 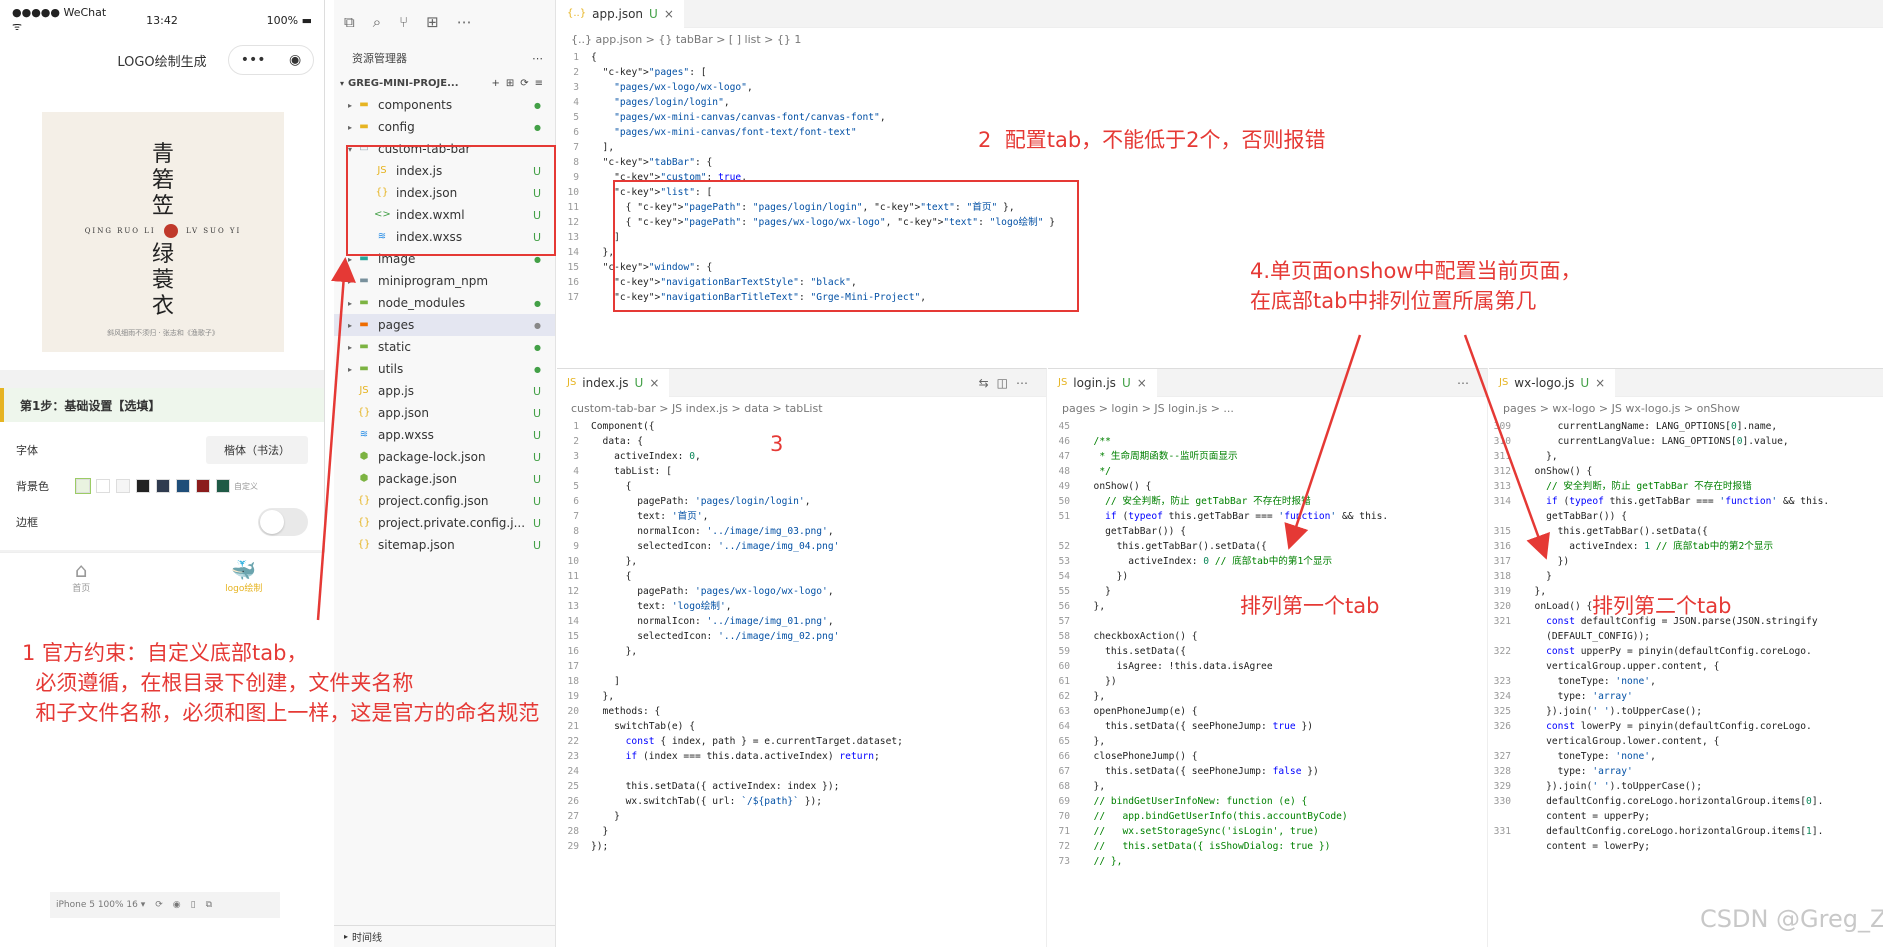 What do you see at coordinates (801, 801) in the screenshot?
I see `code-line: 26 wx.switchTab({ url: `/${path}` });` at bounding box center [801, 801].